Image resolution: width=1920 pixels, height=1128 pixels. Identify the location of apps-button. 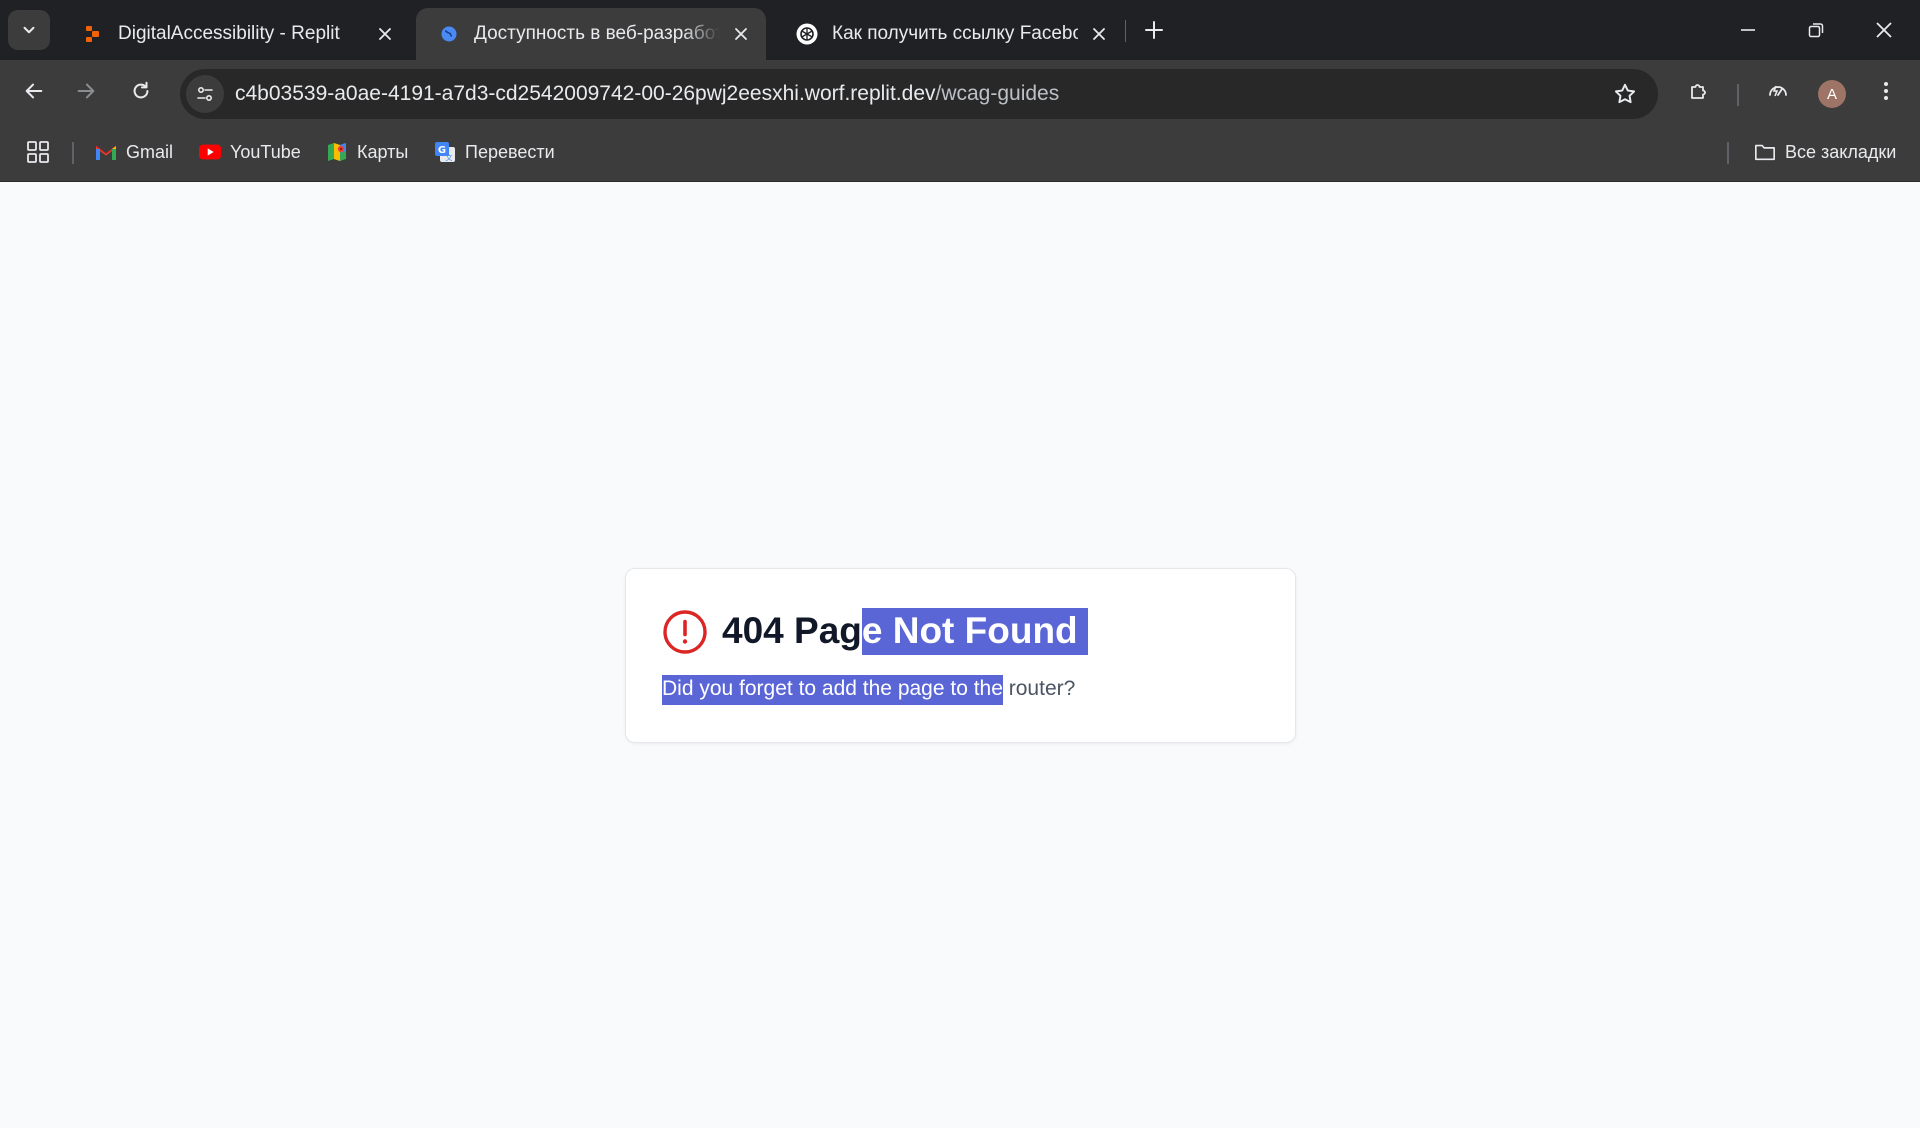
(38, 152).